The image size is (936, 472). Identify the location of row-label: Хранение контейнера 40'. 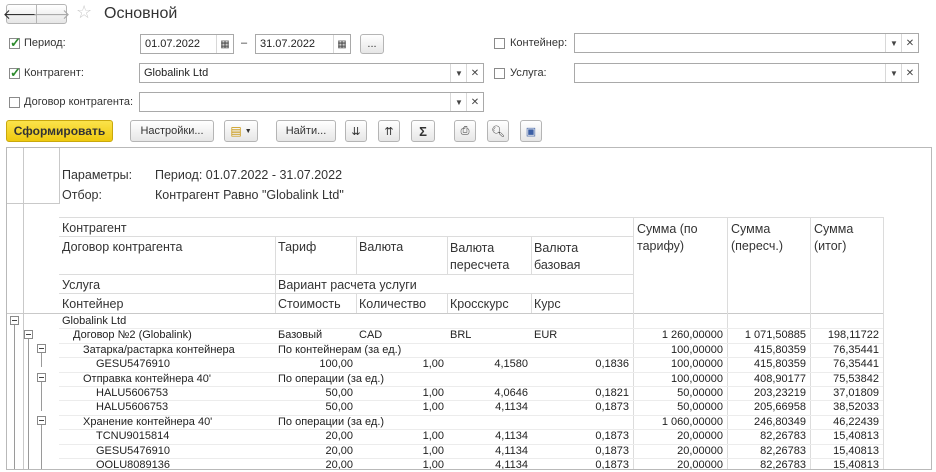
(147, 422).